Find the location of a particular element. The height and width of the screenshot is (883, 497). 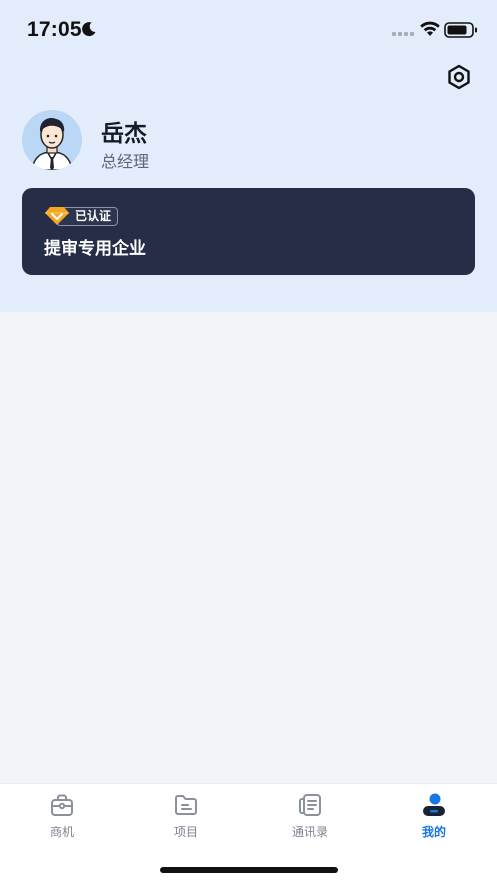

moon-icon is located at coordinates (89, 29).